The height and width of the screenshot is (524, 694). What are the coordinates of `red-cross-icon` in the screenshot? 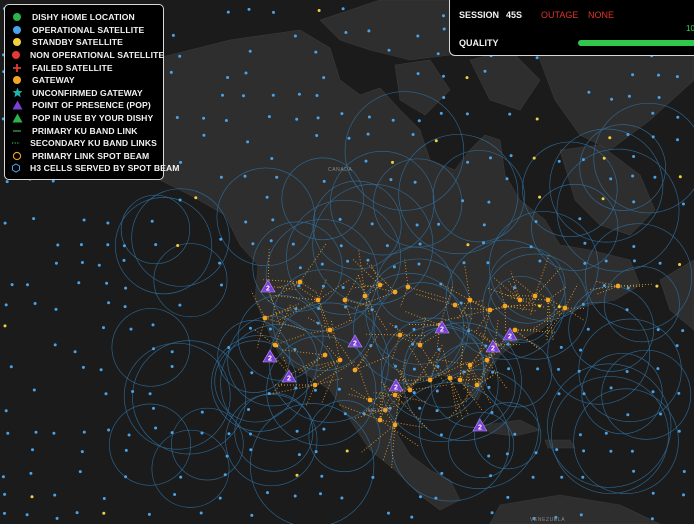 It's located at (17, 68).